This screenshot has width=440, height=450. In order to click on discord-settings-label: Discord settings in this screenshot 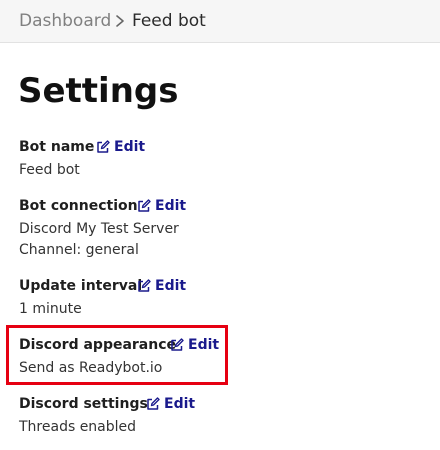, I will do `click(83, 404)`.